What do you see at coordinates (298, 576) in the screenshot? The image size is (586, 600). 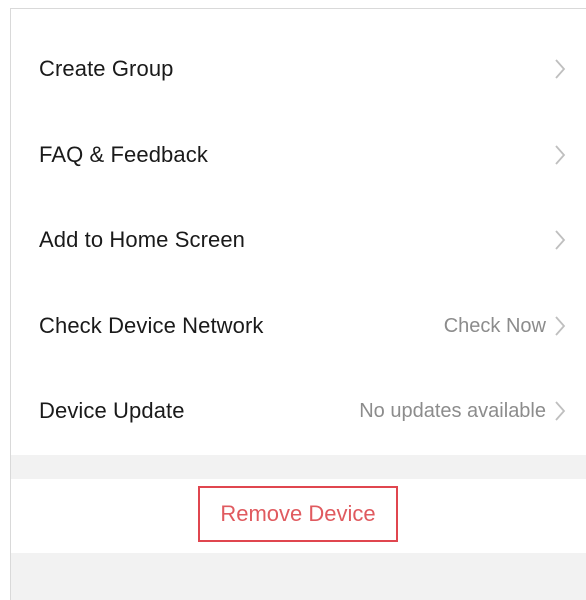 I see `bottom-spacer` at bounding box center [298, 576].